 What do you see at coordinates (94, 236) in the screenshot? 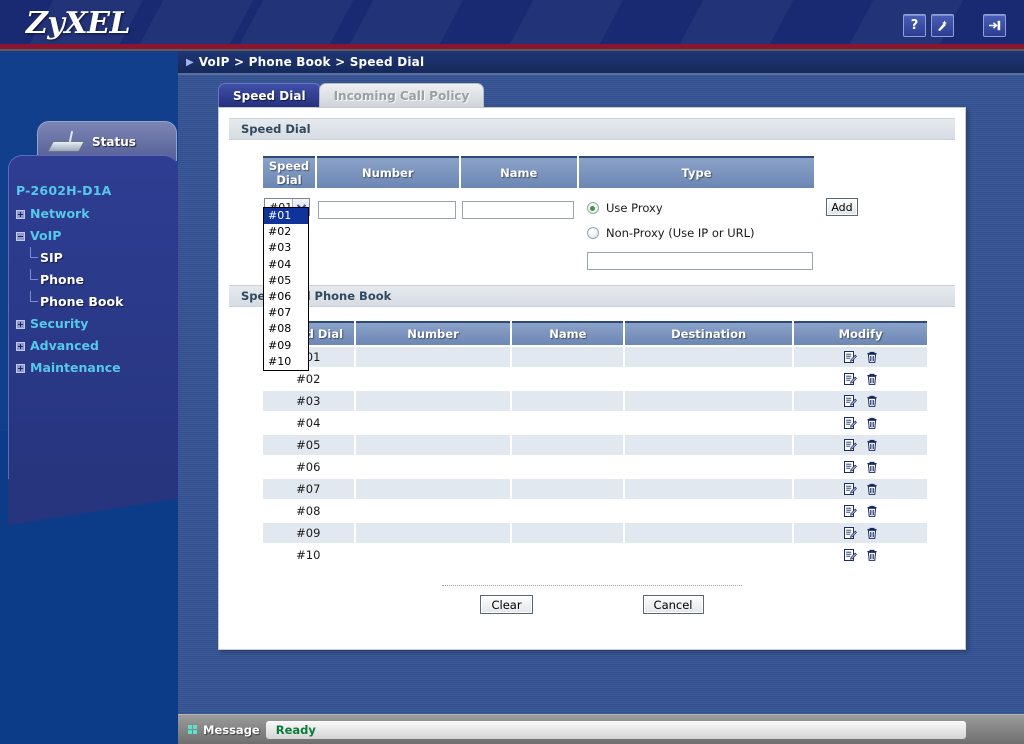
I see `sidebar-item-voip: VoIP` at bounding box center [94, 236].